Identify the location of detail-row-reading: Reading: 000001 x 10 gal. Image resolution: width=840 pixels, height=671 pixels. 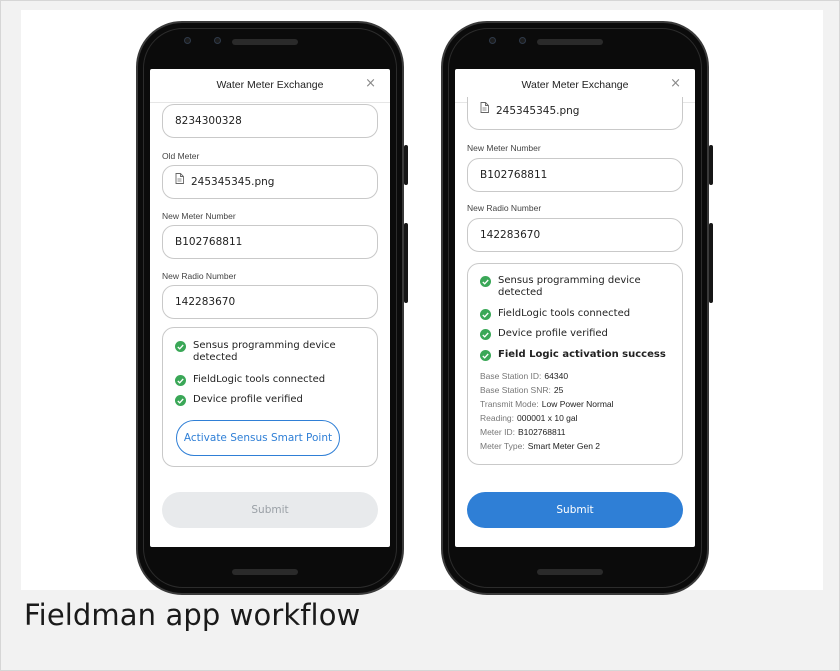
(529, 418).